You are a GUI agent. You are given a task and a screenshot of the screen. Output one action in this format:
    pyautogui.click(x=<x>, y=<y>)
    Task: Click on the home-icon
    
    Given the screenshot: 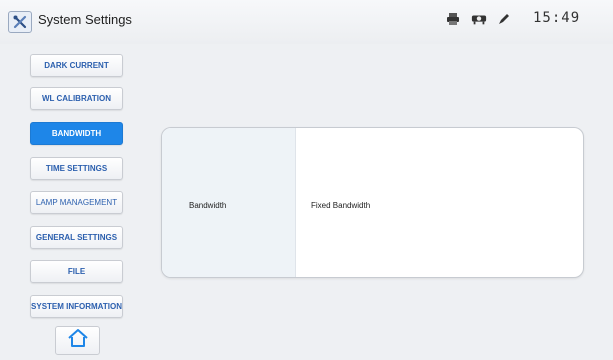 What is the action you would take?
    pyautogui.click(x=78, y=340)
    